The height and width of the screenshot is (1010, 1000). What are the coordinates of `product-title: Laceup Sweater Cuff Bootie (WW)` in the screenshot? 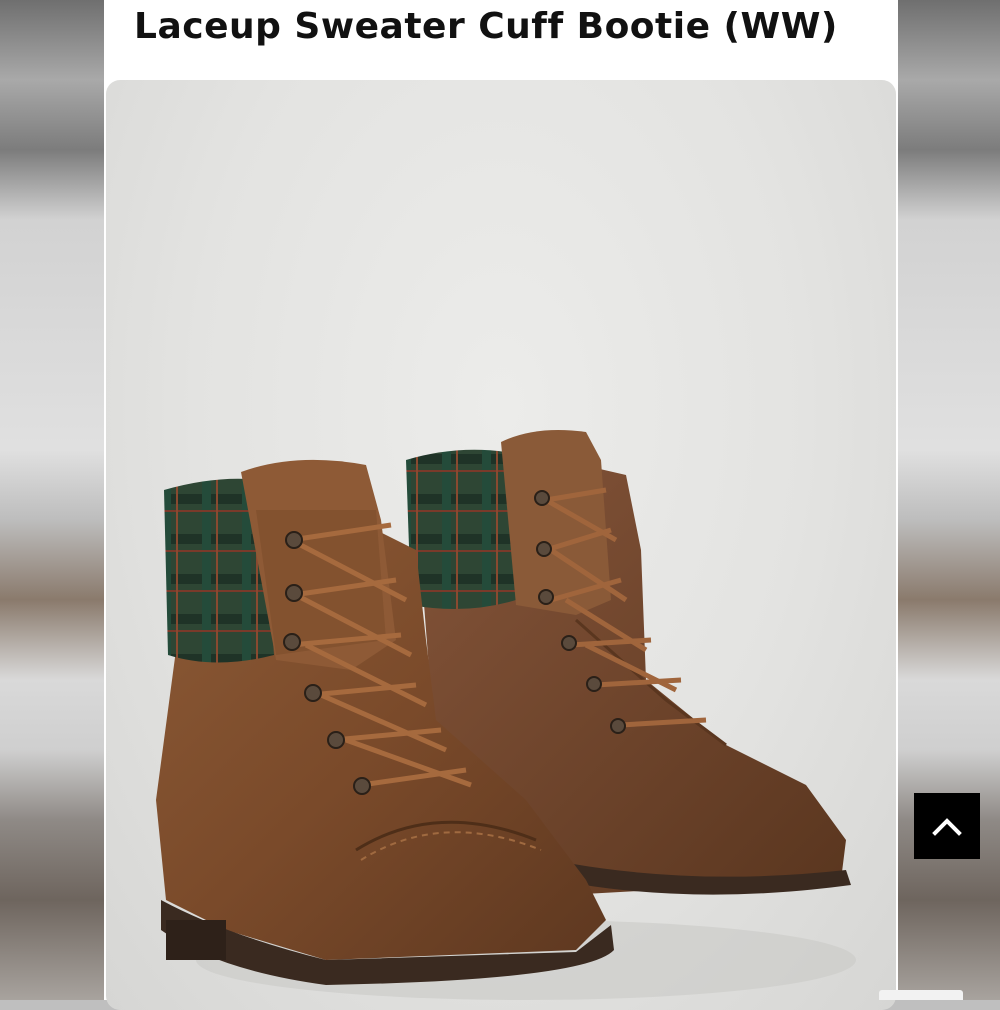 It's located at (486, 26).